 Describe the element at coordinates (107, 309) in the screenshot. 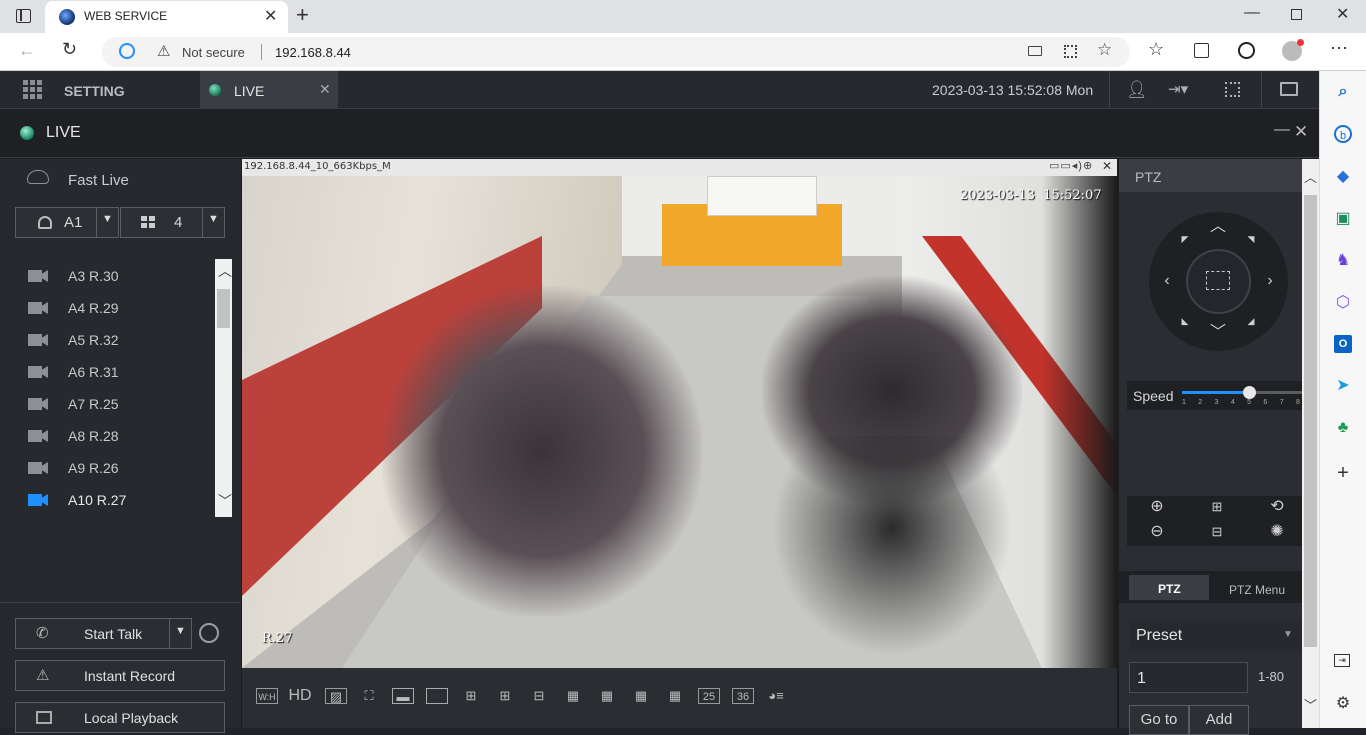

I see `camera-list-item: A4 R.29` at that location.